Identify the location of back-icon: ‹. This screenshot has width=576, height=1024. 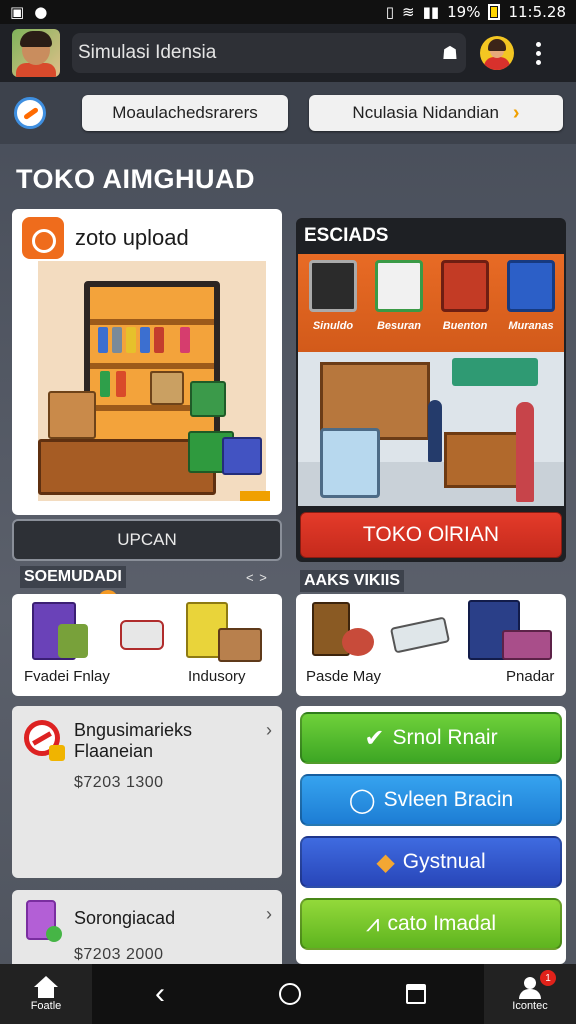
(160, 993).